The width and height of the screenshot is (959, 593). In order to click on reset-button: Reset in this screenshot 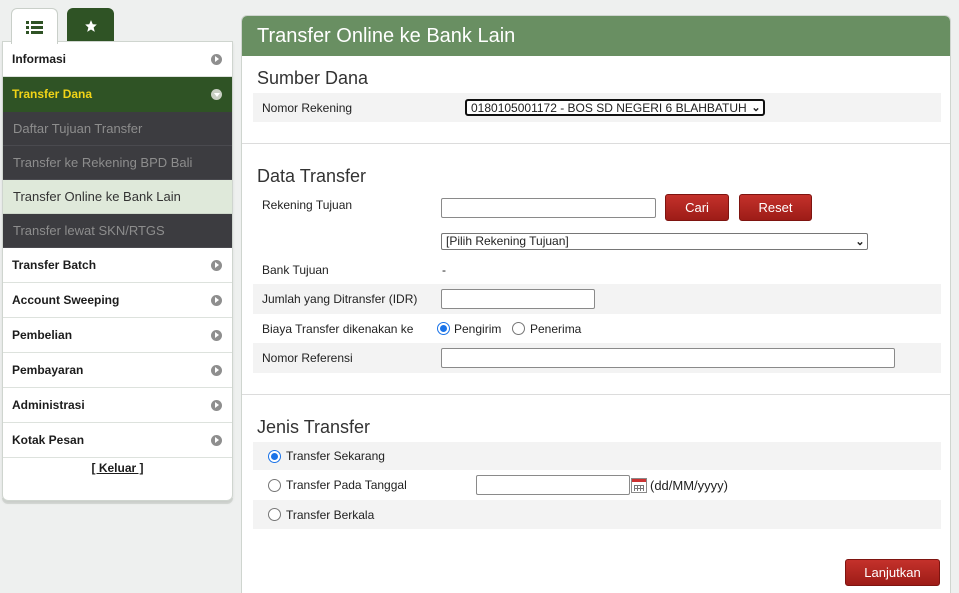, I will do `click(775, 207)`.